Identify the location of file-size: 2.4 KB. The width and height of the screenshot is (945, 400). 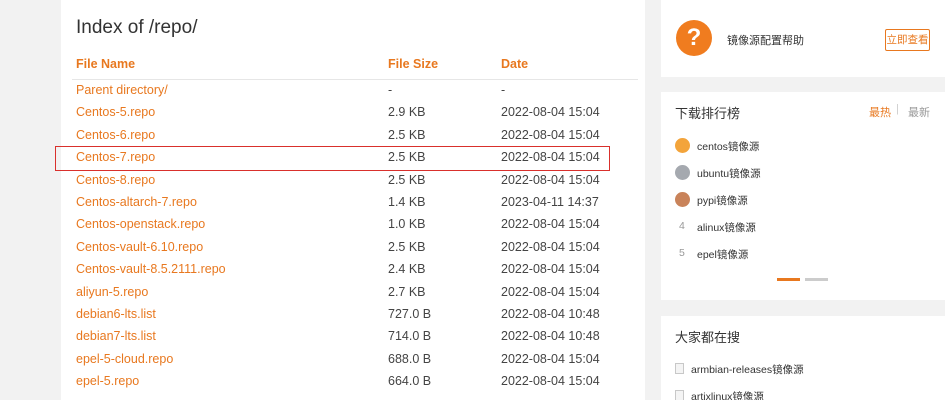
(407, 269).